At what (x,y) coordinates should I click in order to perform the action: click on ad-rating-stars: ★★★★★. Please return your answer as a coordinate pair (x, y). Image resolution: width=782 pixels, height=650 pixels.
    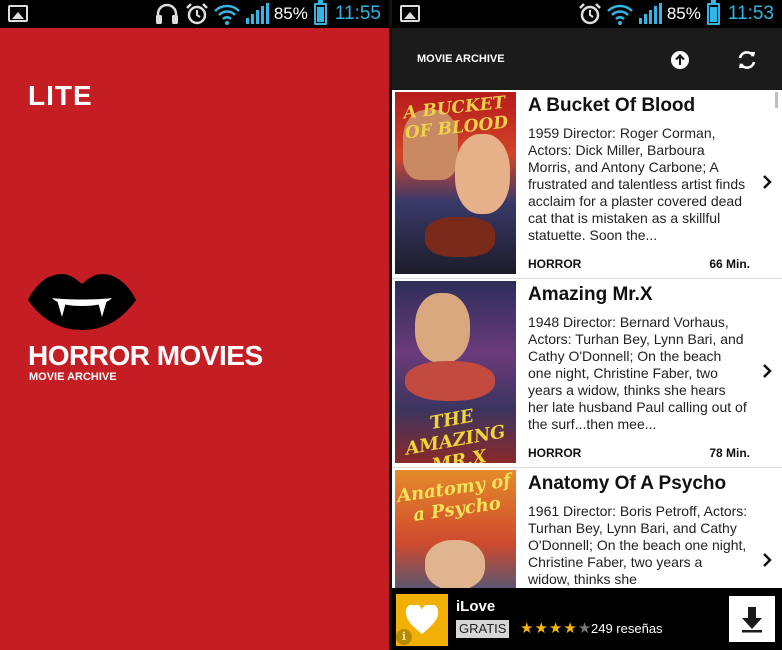
    Looking at the image, I should click on (556, 628).